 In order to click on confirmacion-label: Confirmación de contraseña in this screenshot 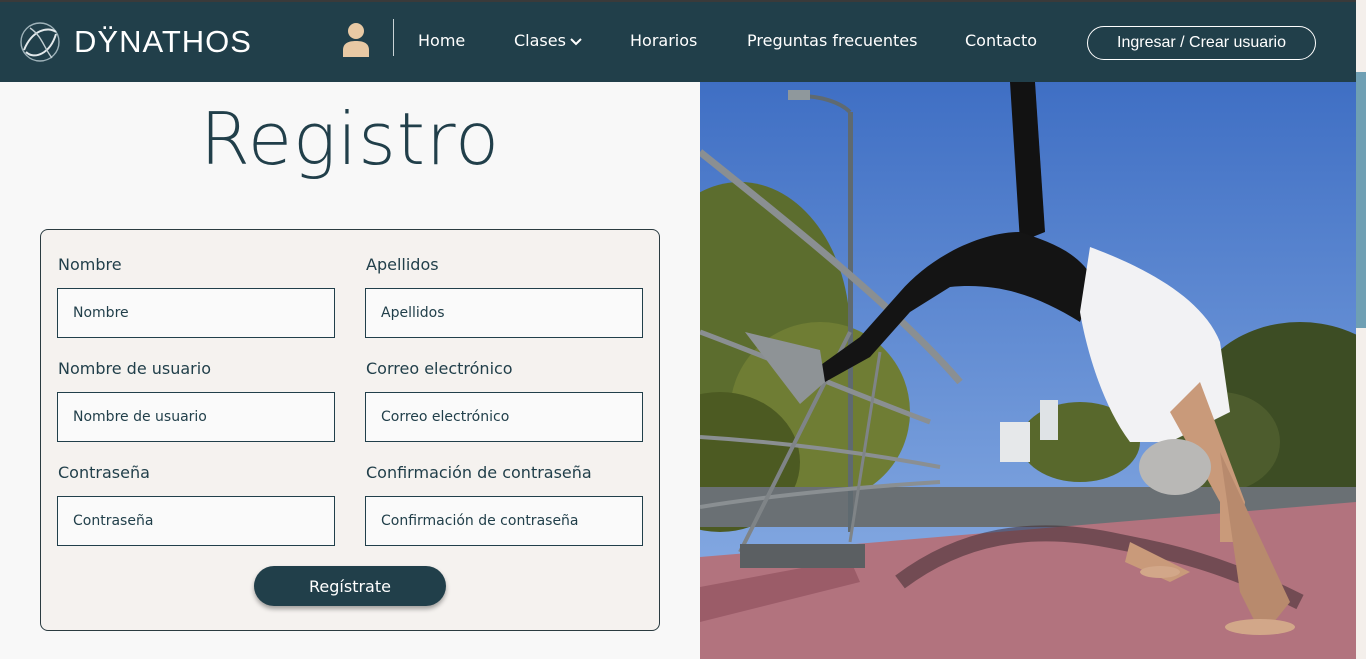, I will do `click(479, 472)`.